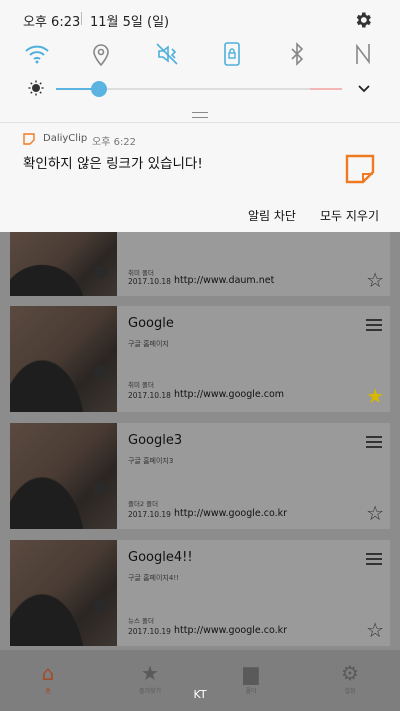  What do you see at coordinates (160, 557) in the screenshot?
I see `clip-title: Google4!!` at bounding box center [160, 557].